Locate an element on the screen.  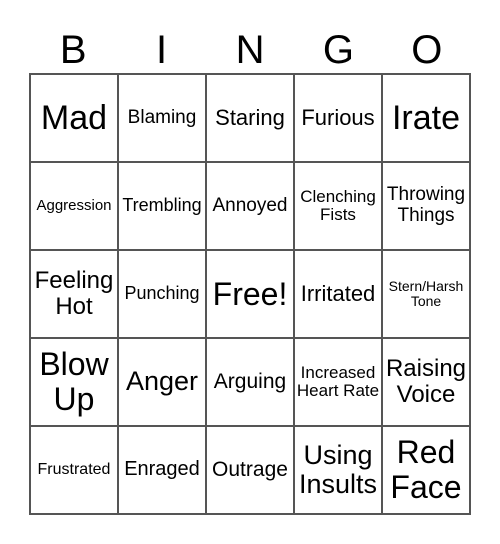
cell-label: Blow Up is located at coordinates (74, 381).